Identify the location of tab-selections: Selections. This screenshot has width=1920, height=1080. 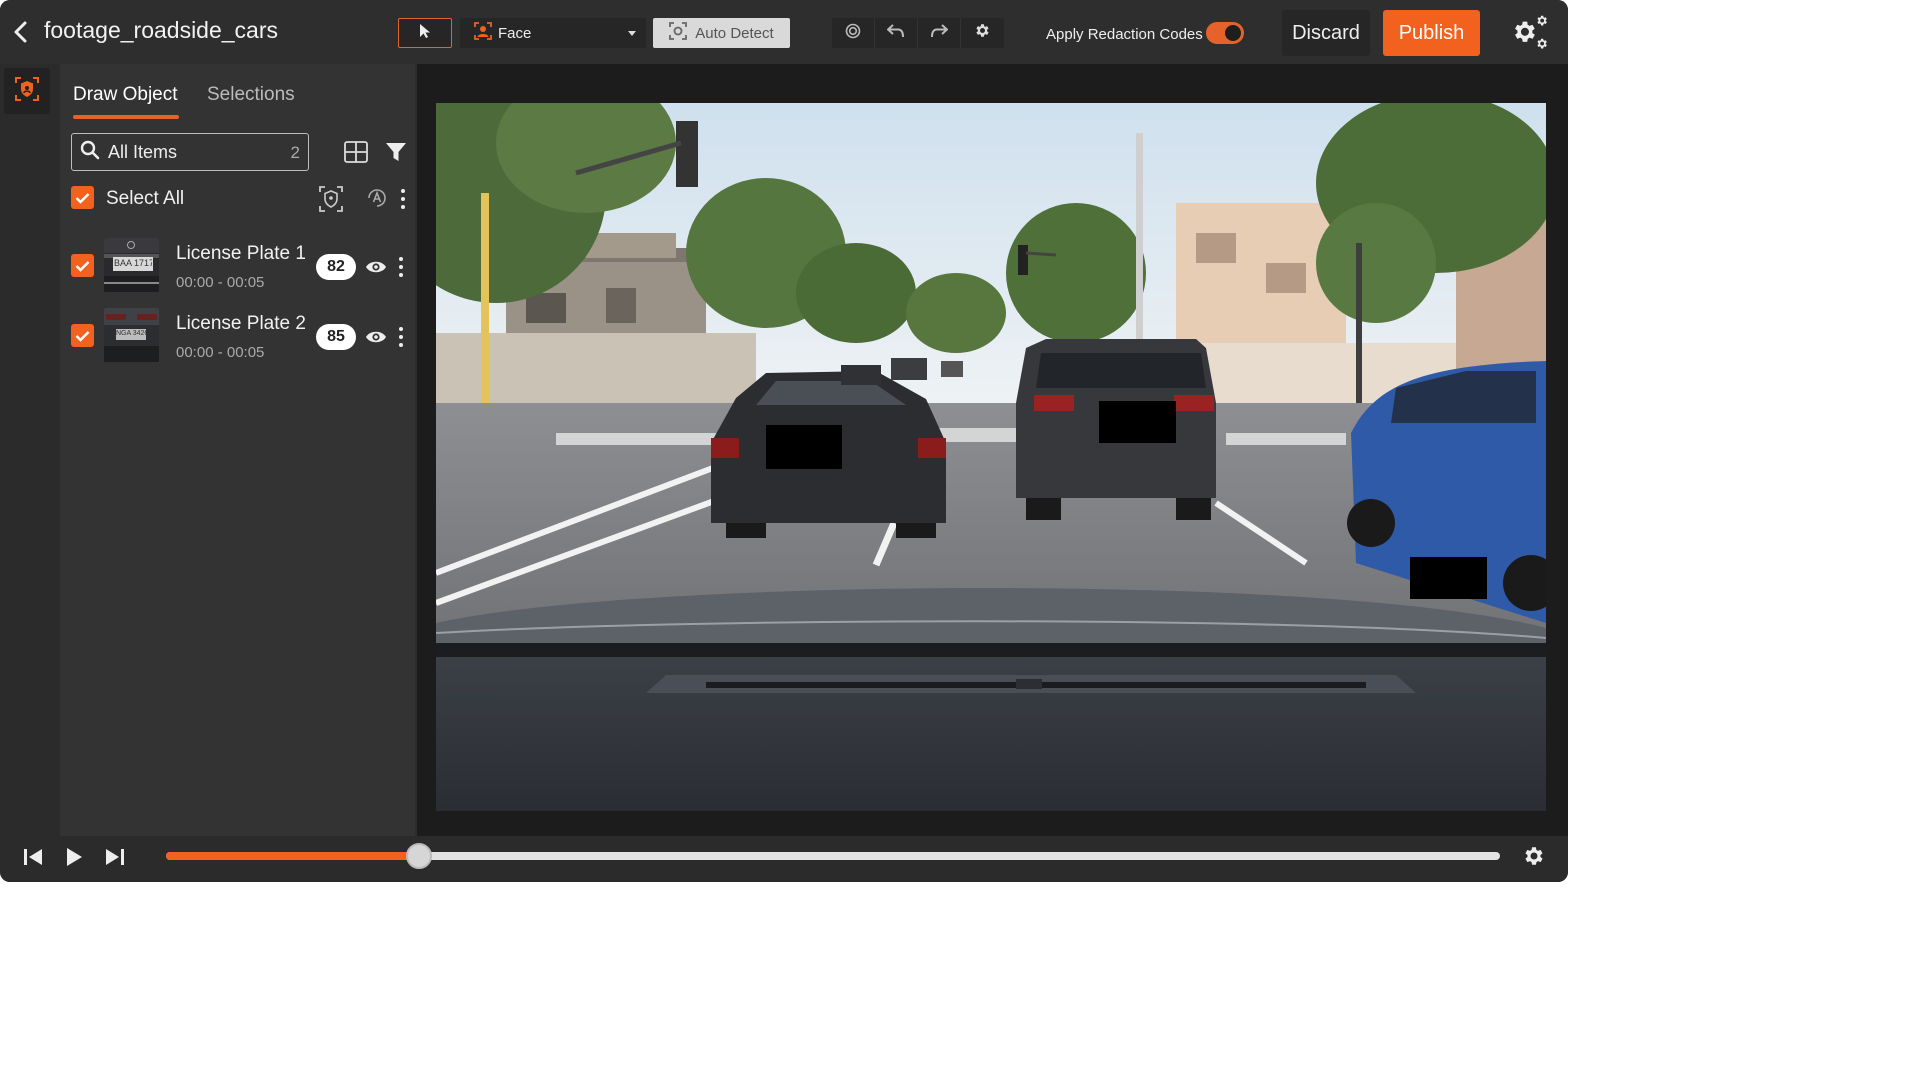
(251, 95).